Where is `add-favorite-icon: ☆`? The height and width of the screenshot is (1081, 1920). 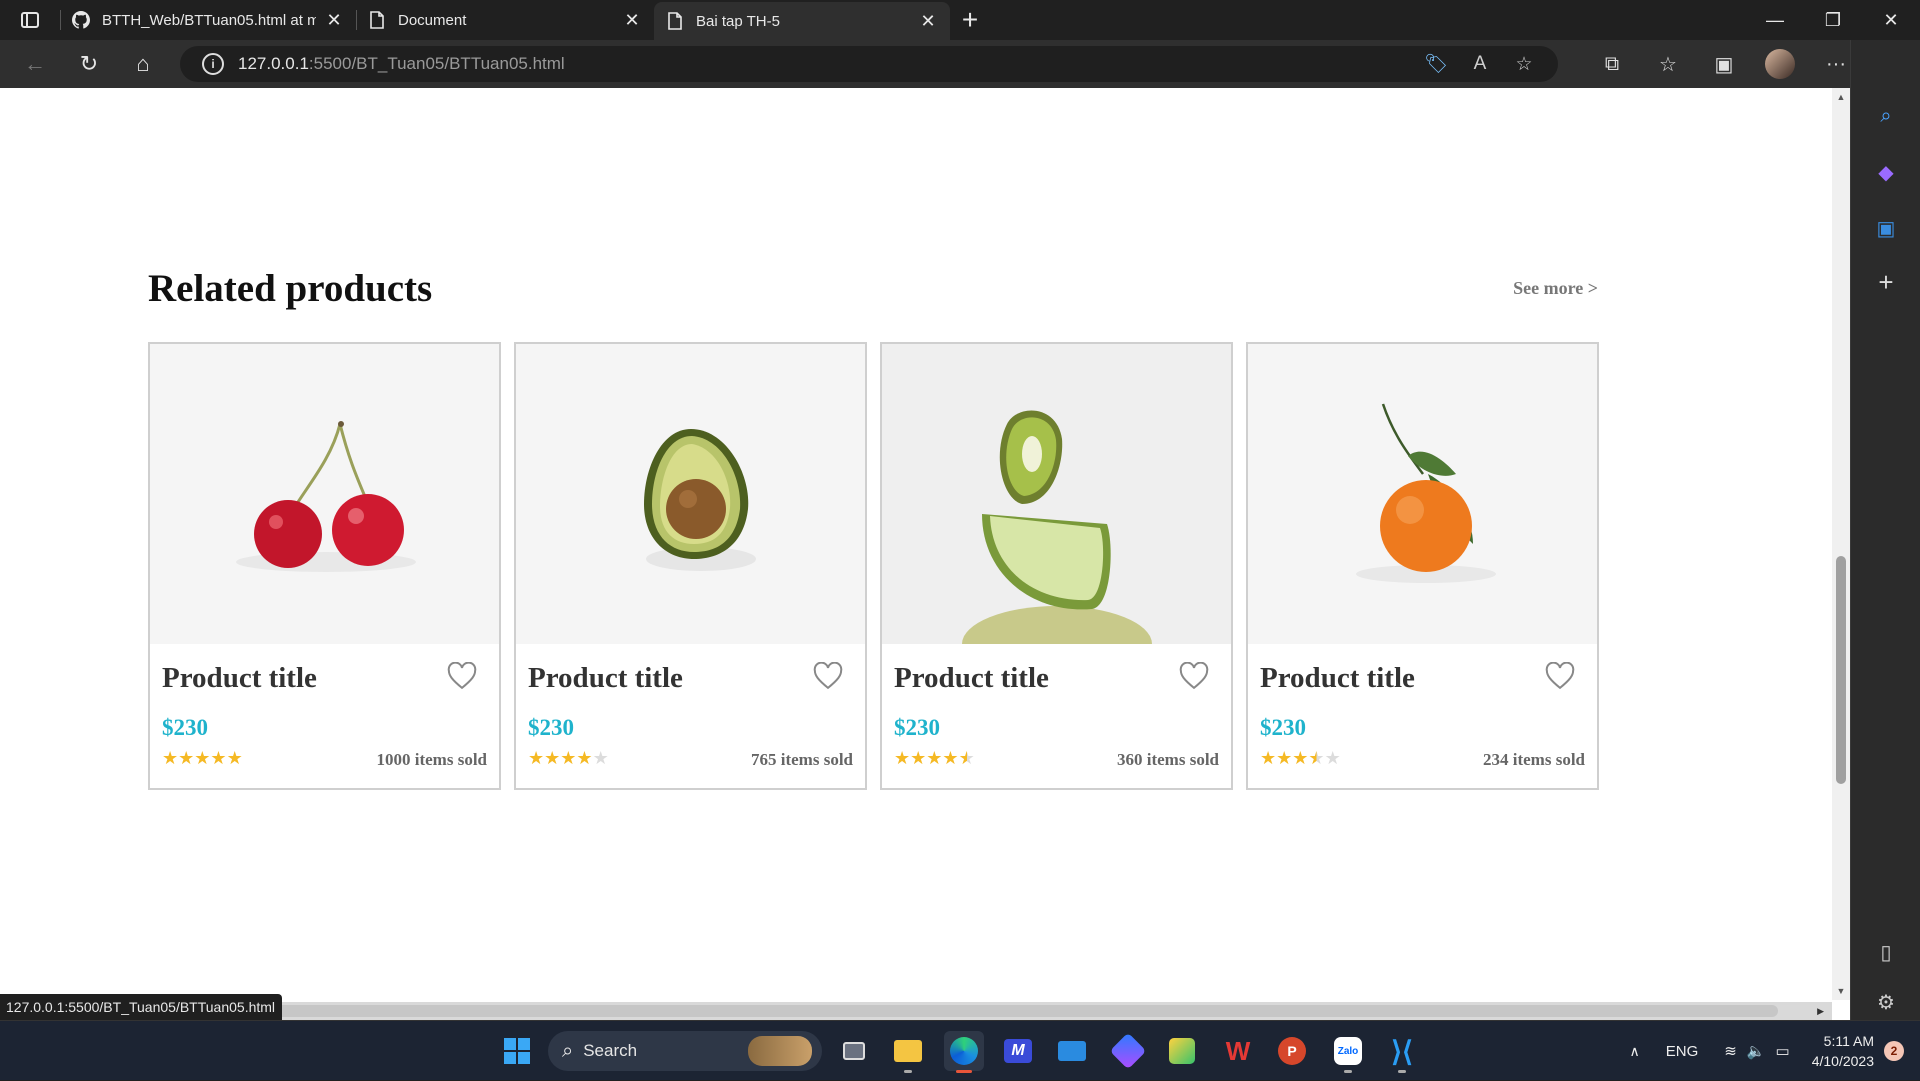
add-favorite-icon: ☆ is located at coordinates (1524, 64).